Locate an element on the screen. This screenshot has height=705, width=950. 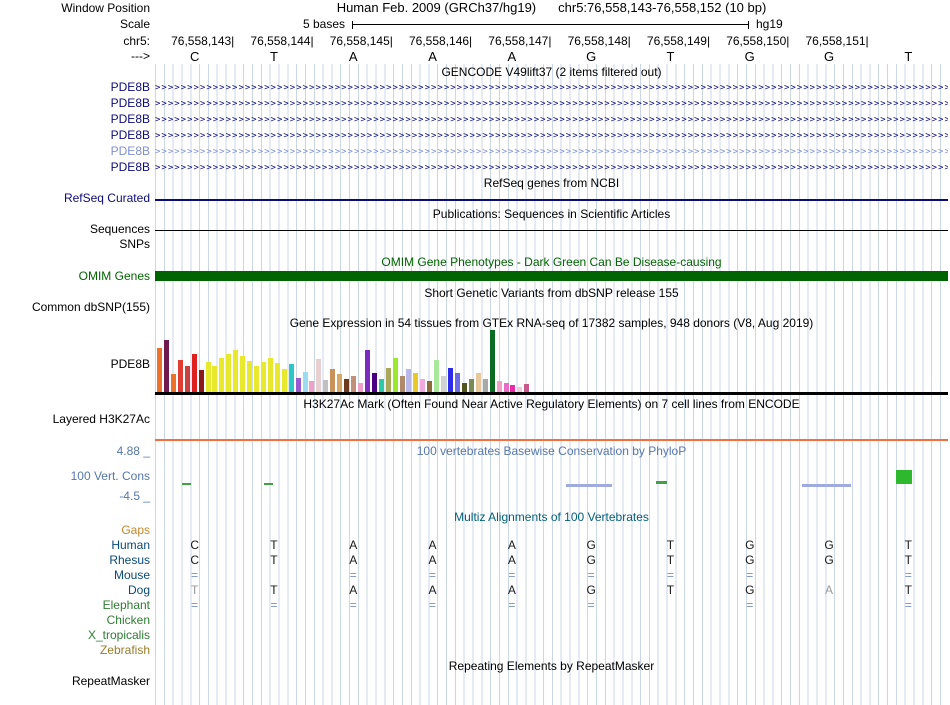
alignment-cell: C is located at coordinates (194, 560).